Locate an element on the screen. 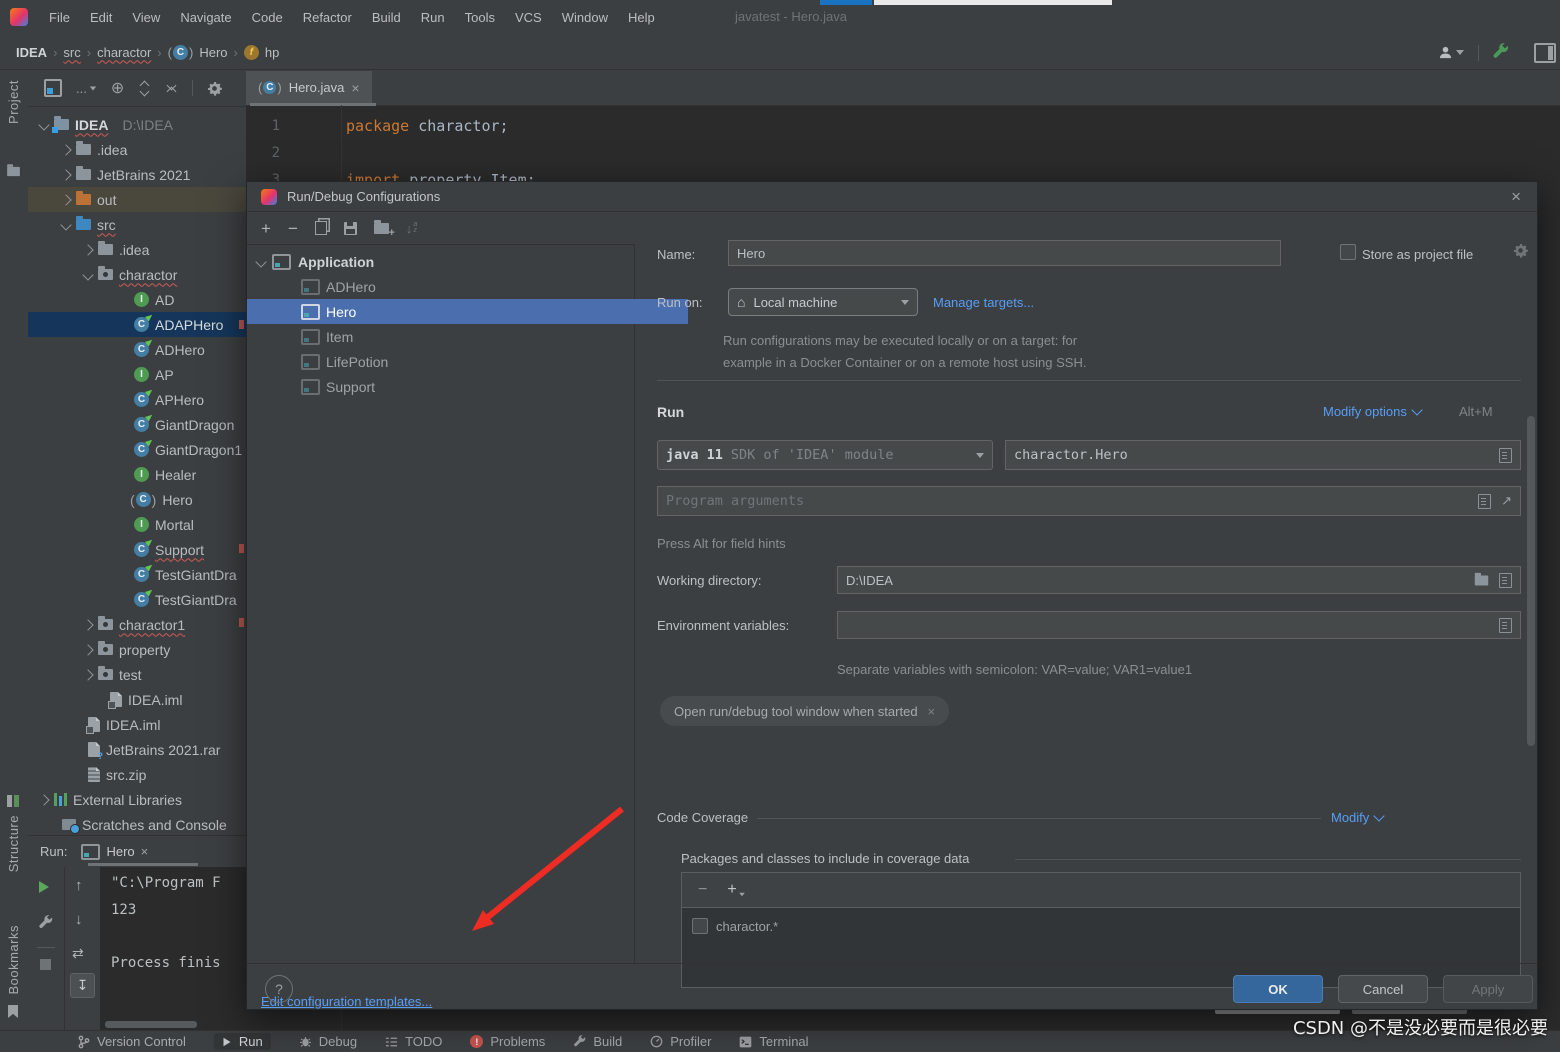  breadcrumb-charactor: charactor is located at coordinates (124, 52).